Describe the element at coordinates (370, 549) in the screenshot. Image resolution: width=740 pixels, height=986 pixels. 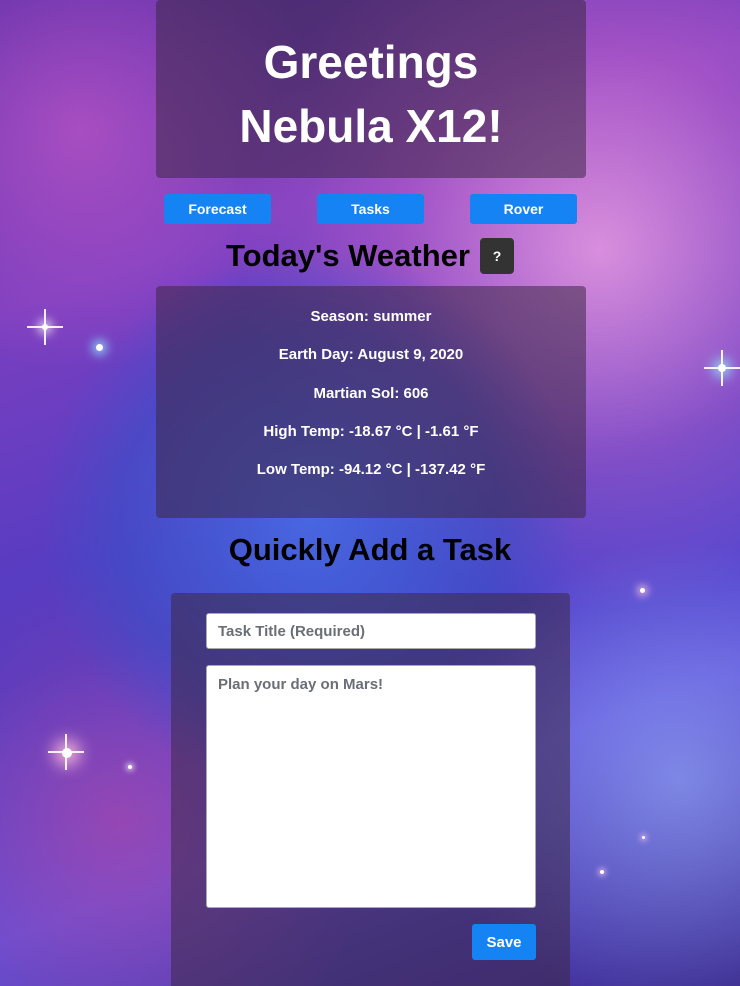
I see `task-section-heading: Quickly Add a Task` at that location.